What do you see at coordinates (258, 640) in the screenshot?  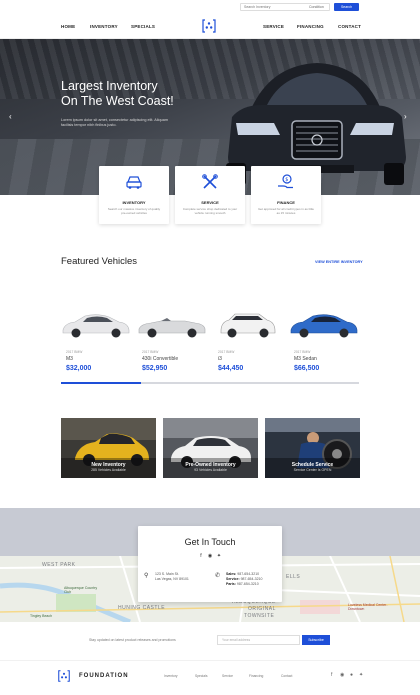 I see `newsletter-email-input: Your email address` at bounding box center [258, 640].